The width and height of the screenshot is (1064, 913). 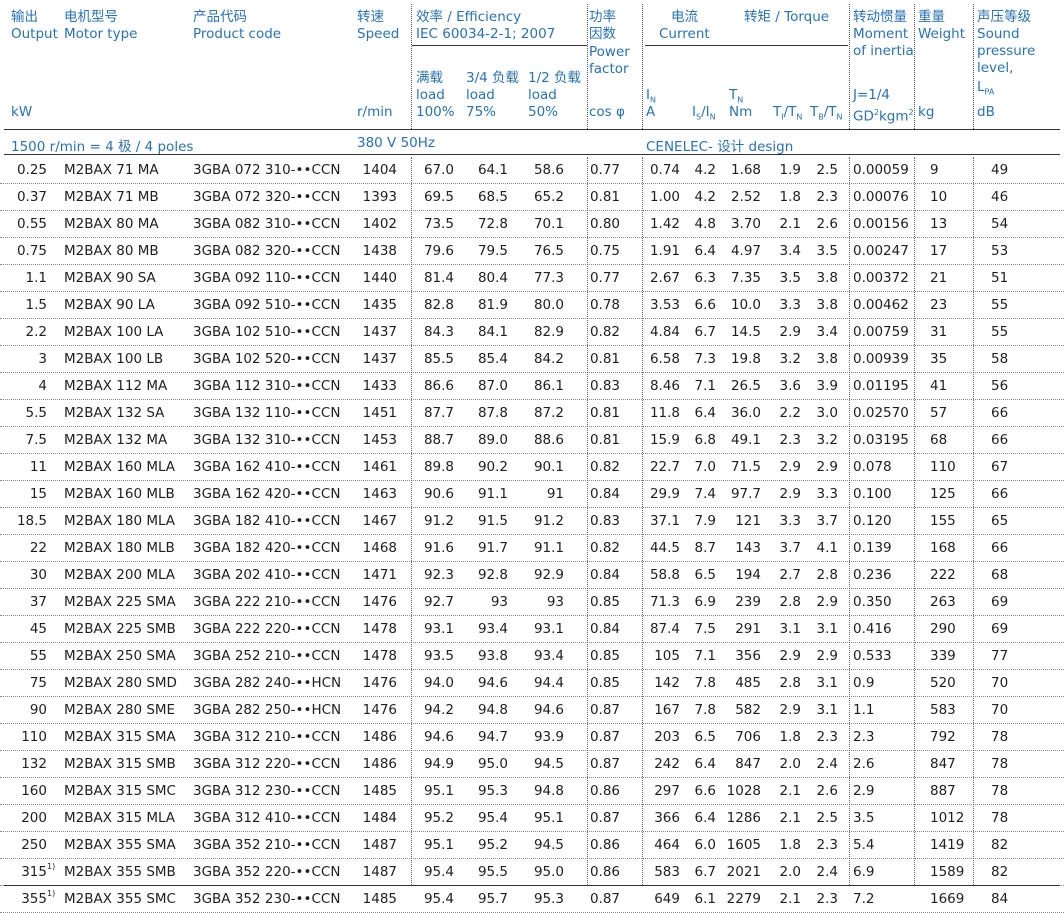 What do you see at coordinates (705, 710) in the screenshot?
I see `cell-is-in: 7.8` at bounding box center [705, 710].